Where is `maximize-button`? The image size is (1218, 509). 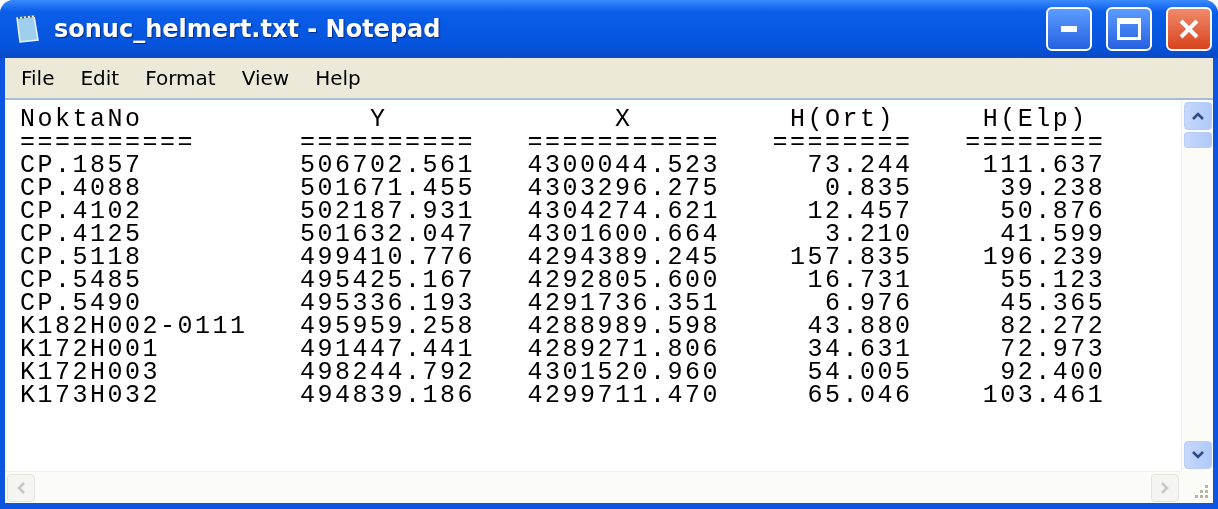 maximize-button is located at coordinates (1129, 29).